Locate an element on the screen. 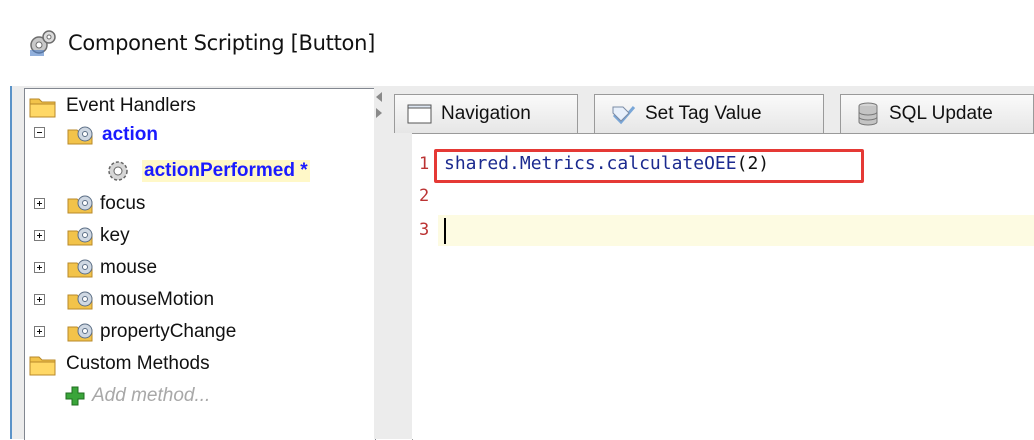  tab-navigation: Navigation is located at coordinates (486, 113).